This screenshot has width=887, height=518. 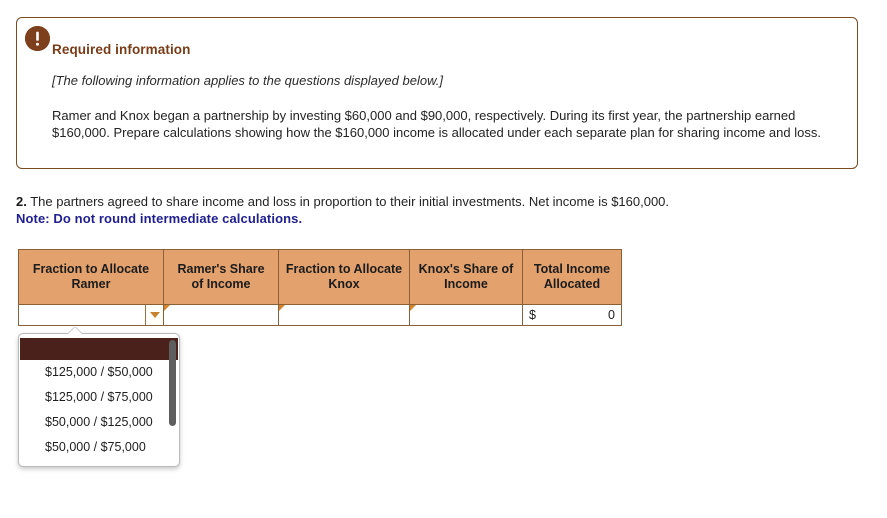 I want to click on dropdown-scrollbar, so click(x=172, y=402).